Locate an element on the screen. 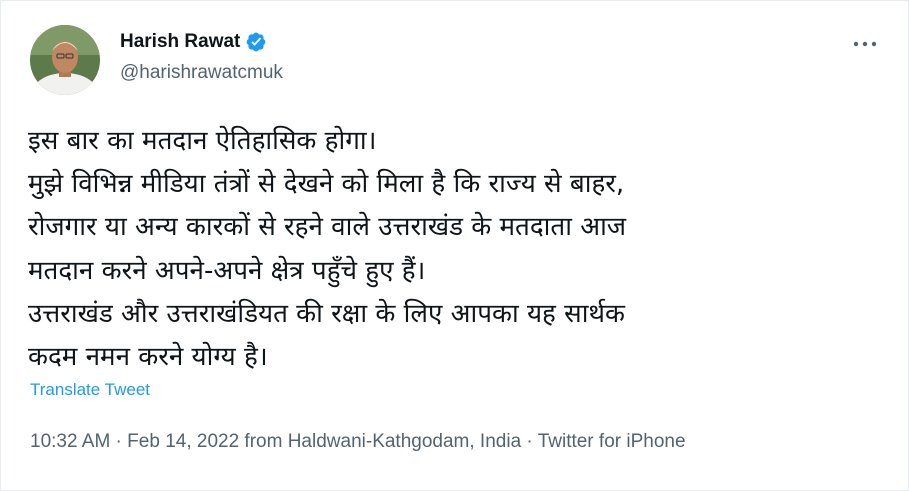  avatar is located at coordinates (65, 60).